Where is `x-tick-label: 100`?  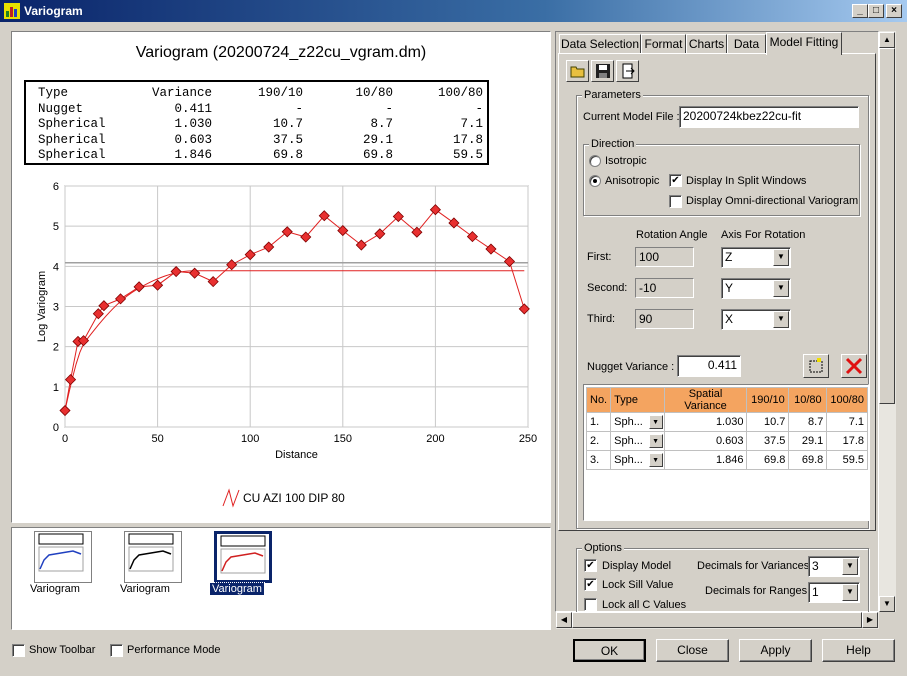 x-tick-label: 100 is located at coordinates (250, 439).